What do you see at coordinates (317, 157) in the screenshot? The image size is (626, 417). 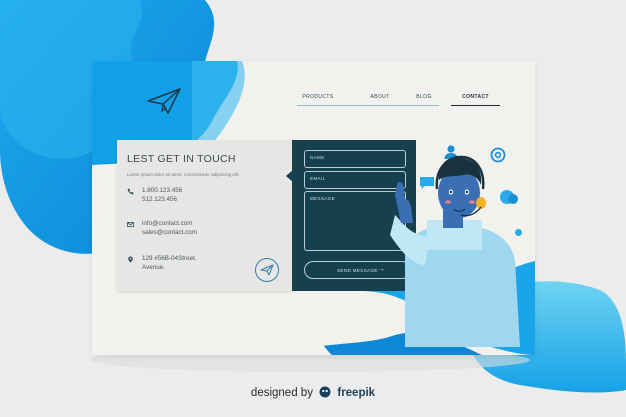 I see `name-placeholder: NAME` at bounding box center [317, 157].